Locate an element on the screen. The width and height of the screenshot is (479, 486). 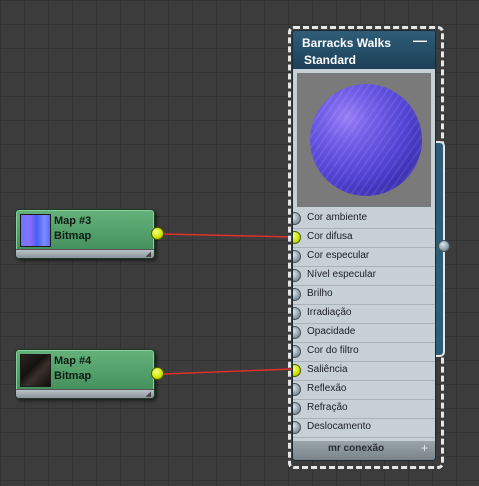
slot-label: Opacidade is located at coordinates (331, 331).